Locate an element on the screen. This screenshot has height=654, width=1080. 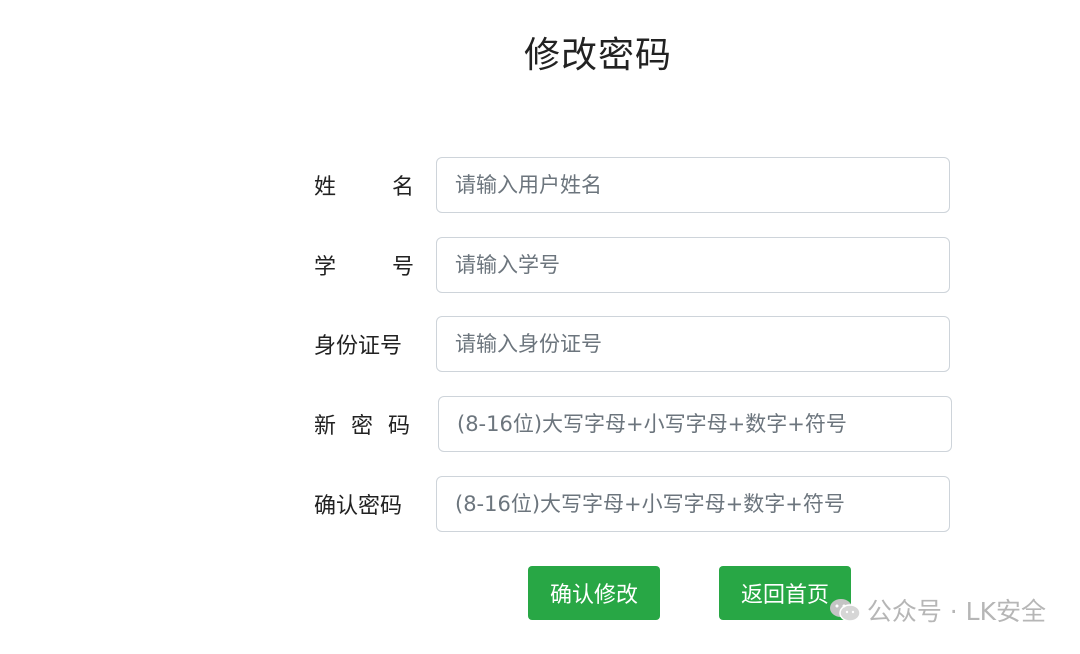
form-row-student-id: 学 号 is located at coordinates (632, 265).